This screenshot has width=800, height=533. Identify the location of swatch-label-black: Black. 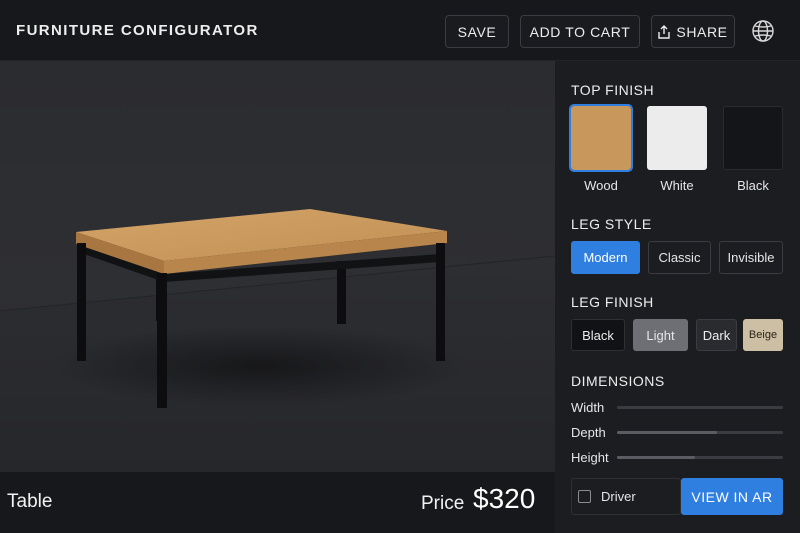
(753, 185).